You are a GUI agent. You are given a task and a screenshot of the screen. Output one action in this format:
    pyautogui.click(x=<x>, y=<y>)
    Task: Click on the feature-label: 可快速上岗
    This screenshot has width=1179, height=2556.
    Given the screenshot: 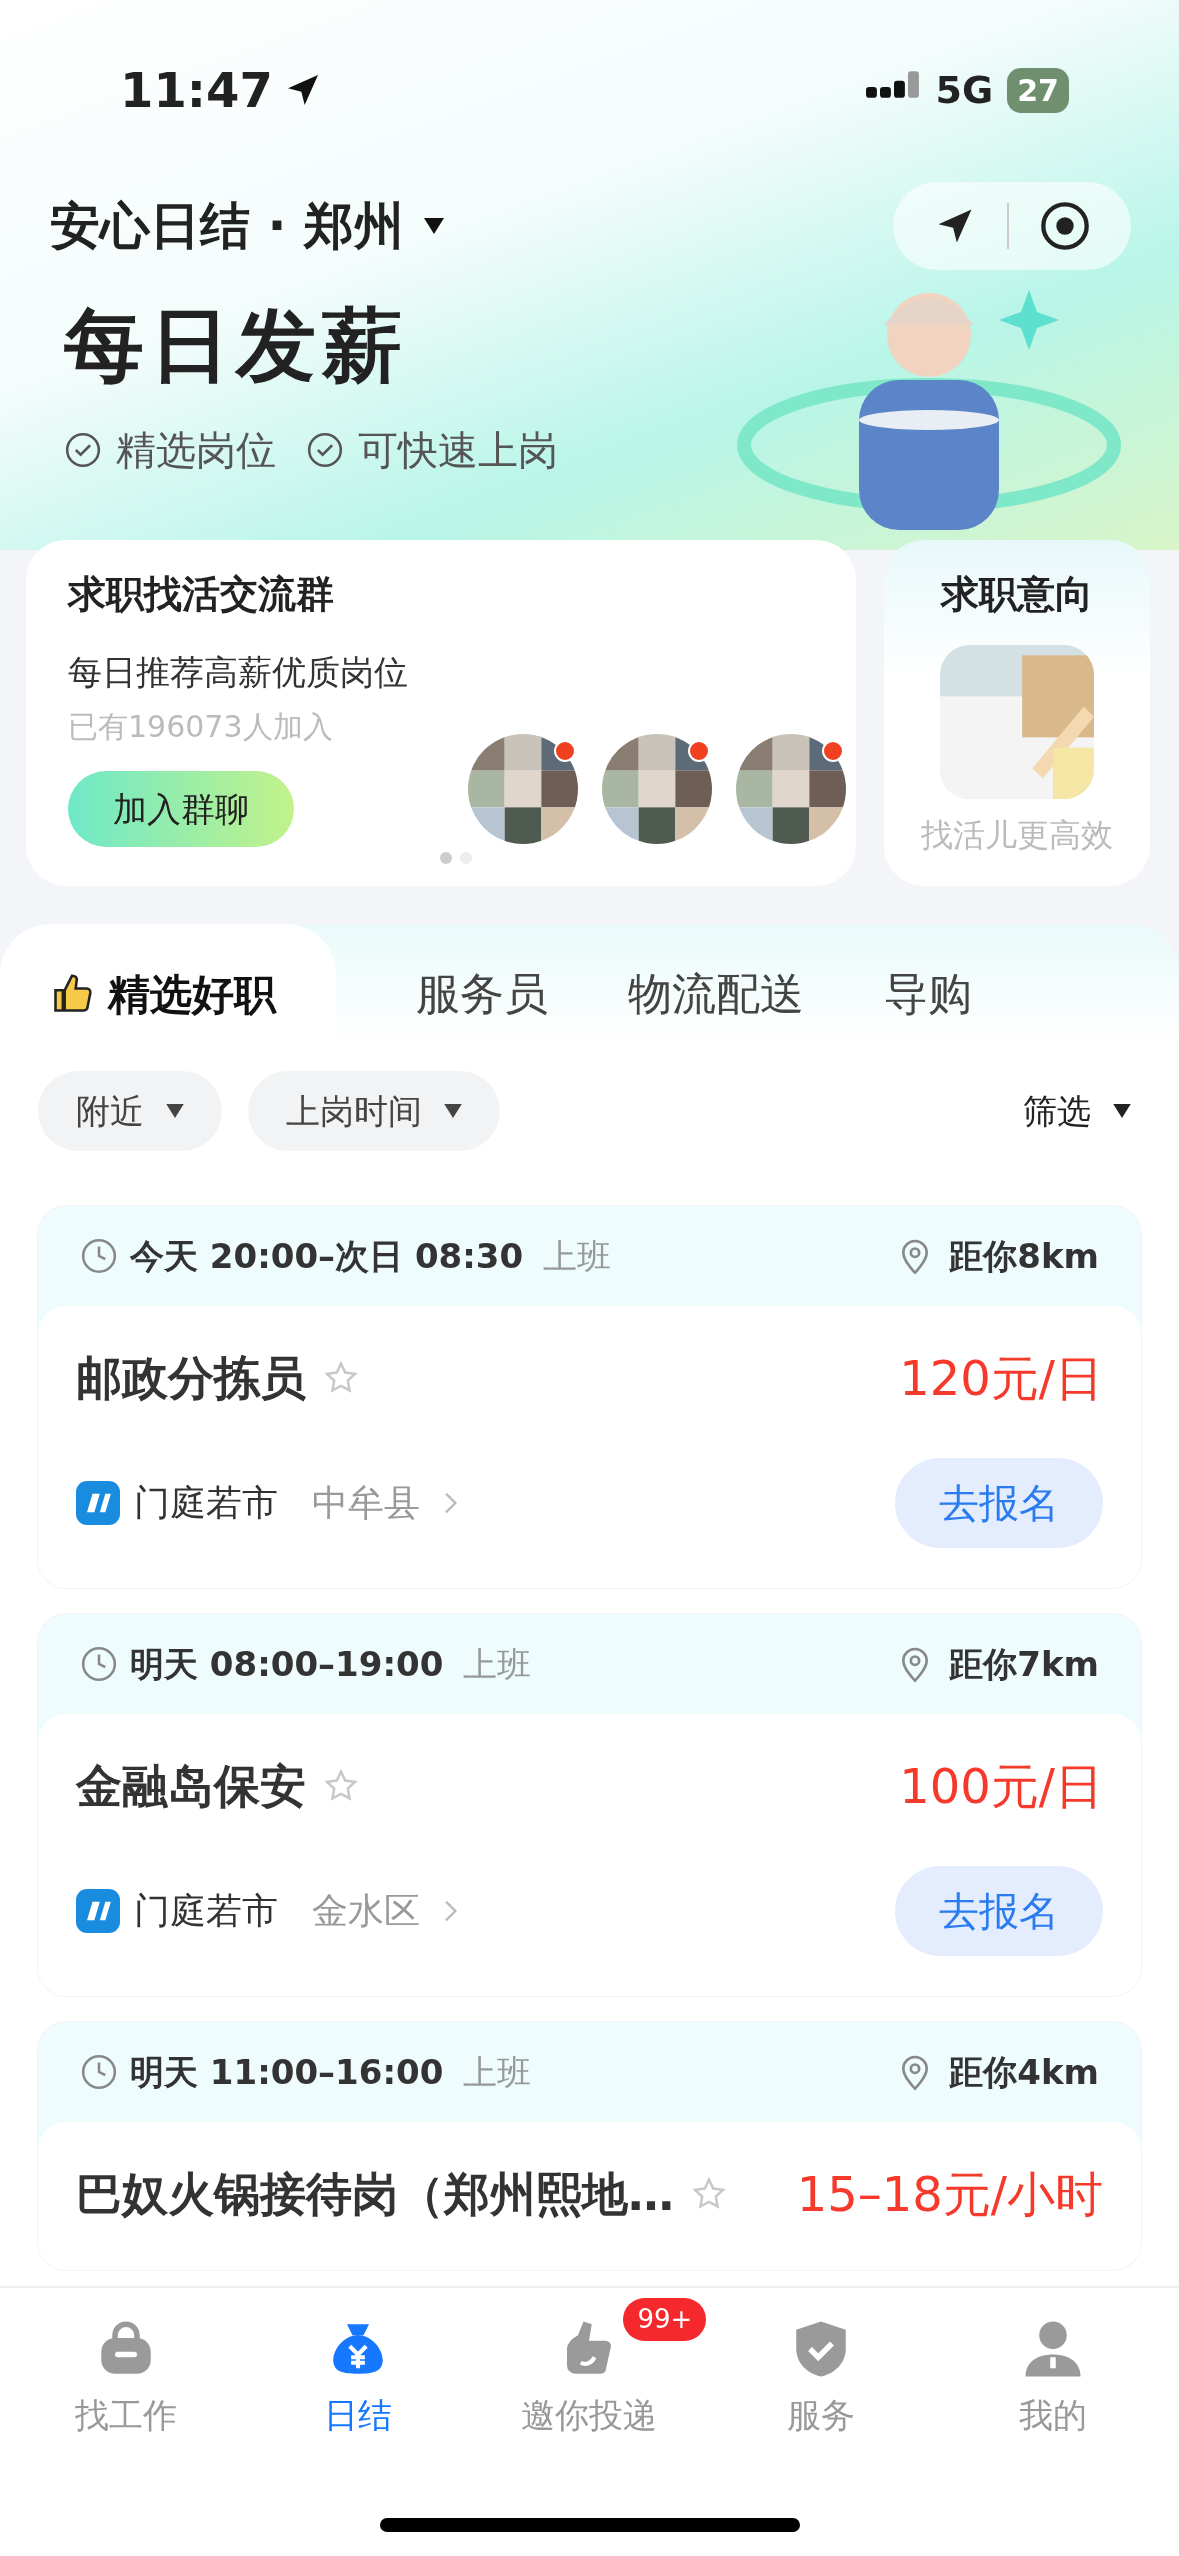 What is the action you would take?
    pyautogui.click(x=458, y=450)
    